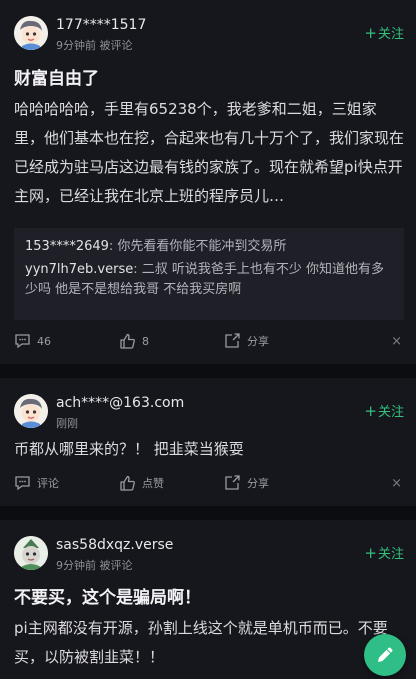  What do you see at coordinates (32, 341) in the screenshot?
I see `comment-button: 46` at bounding box center [32, 341].